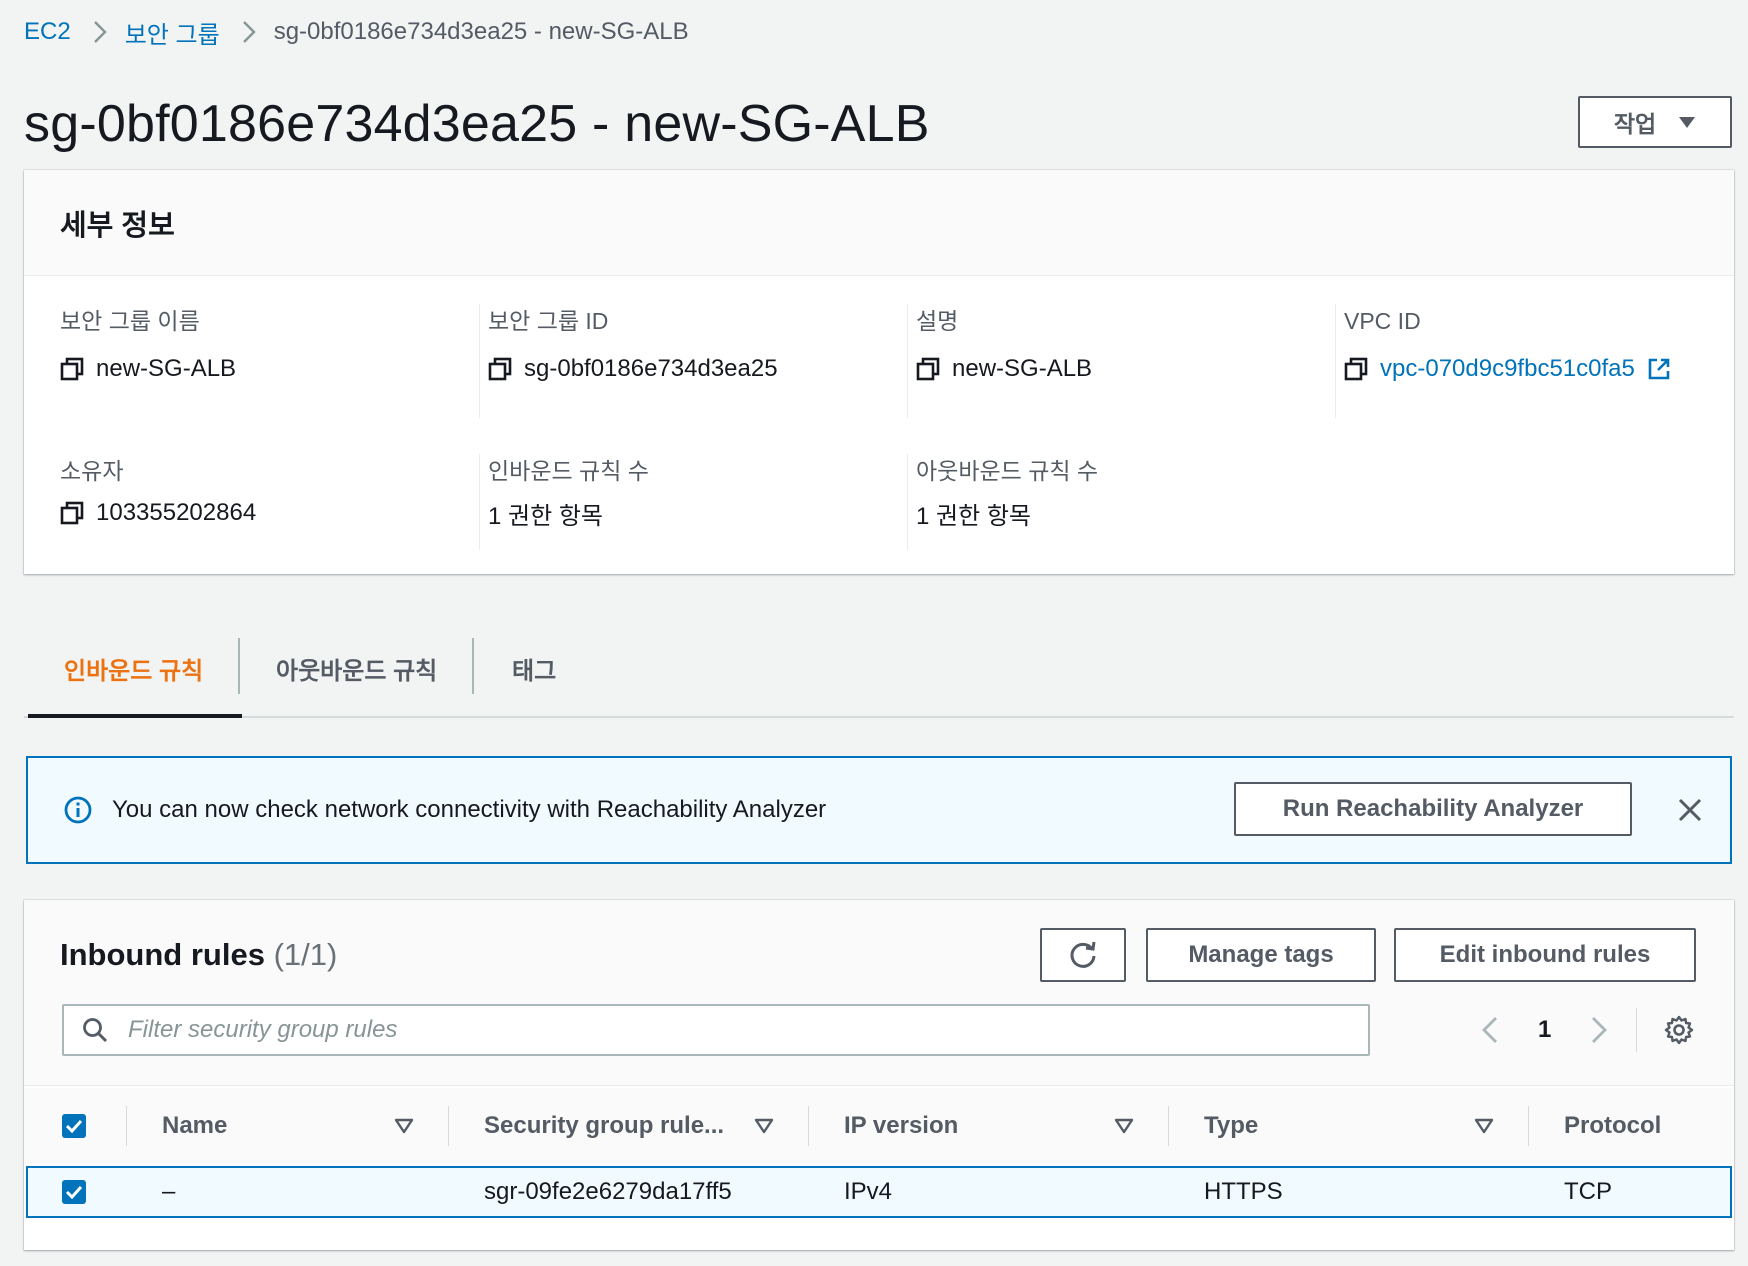  I want to click on run-reachability-analyzer-button: Run Reachability Analyzer, so click(1433, 809).